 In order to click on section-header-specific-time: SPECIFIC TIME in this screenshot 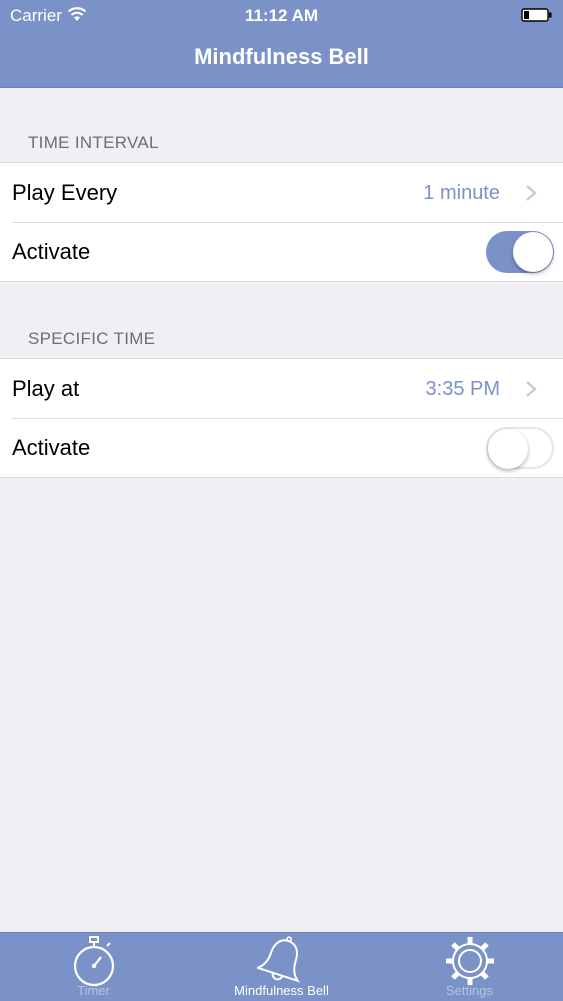, I will do `click(92, 338)`.